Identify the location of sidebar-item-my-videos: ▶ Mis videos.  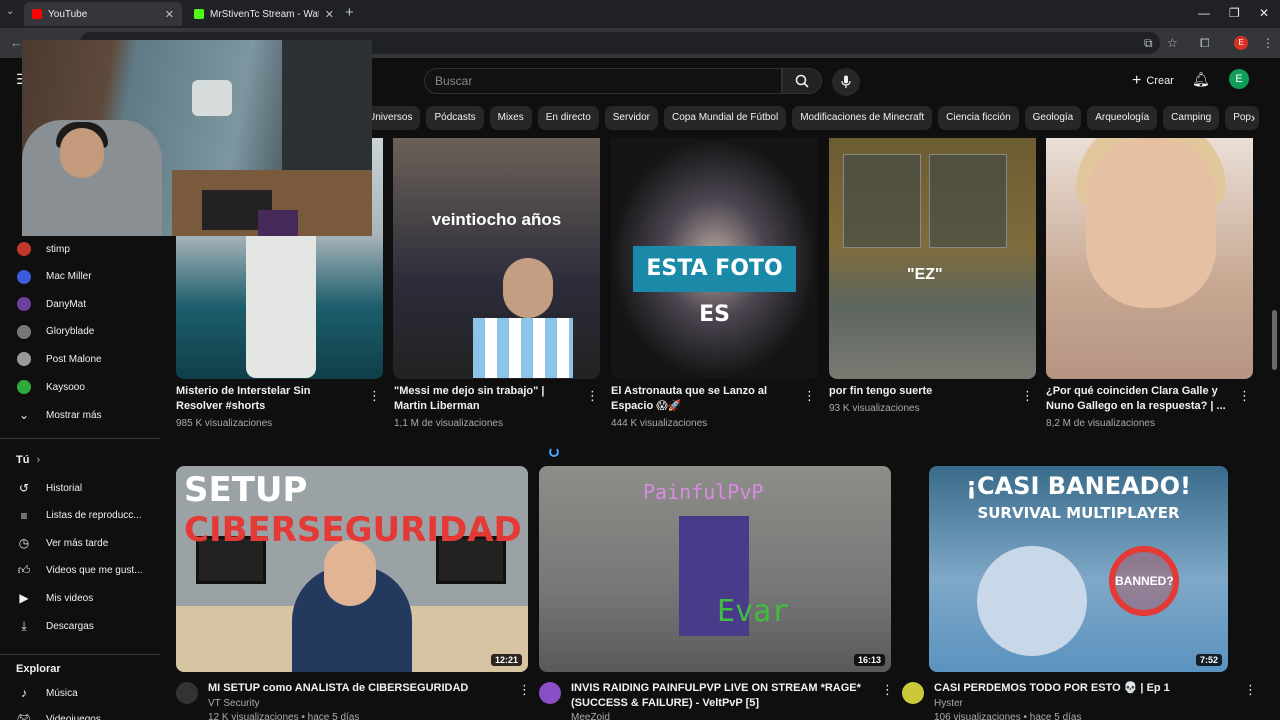
(80, 598).